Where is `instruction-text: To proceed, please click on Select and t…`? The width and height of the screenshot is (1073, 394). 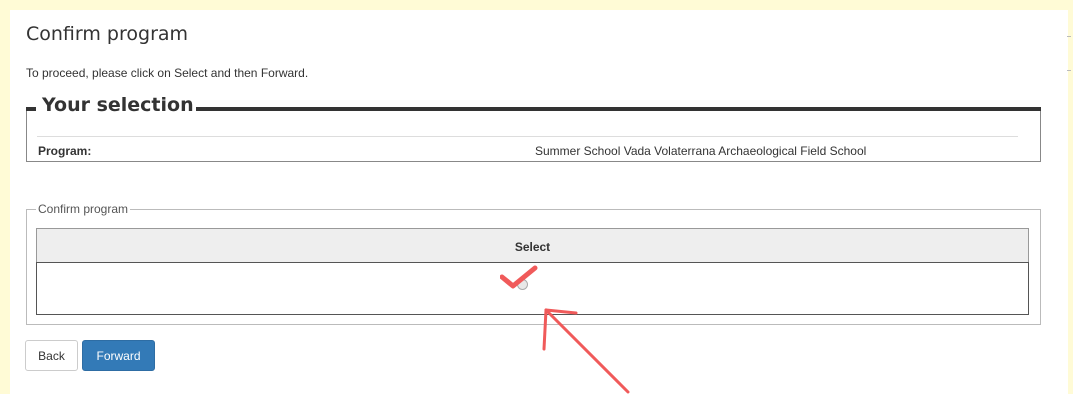
instruction-text: To proceed, please click on Select and t… is located at coordinates (167, 73).